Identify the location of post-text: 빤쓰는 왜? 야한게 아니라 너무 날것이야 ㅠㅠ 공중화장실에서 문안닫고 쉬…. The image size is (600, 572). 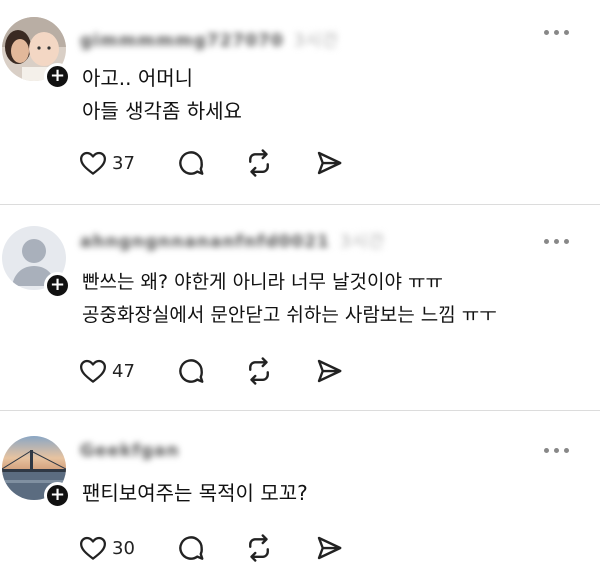
(289, 299).